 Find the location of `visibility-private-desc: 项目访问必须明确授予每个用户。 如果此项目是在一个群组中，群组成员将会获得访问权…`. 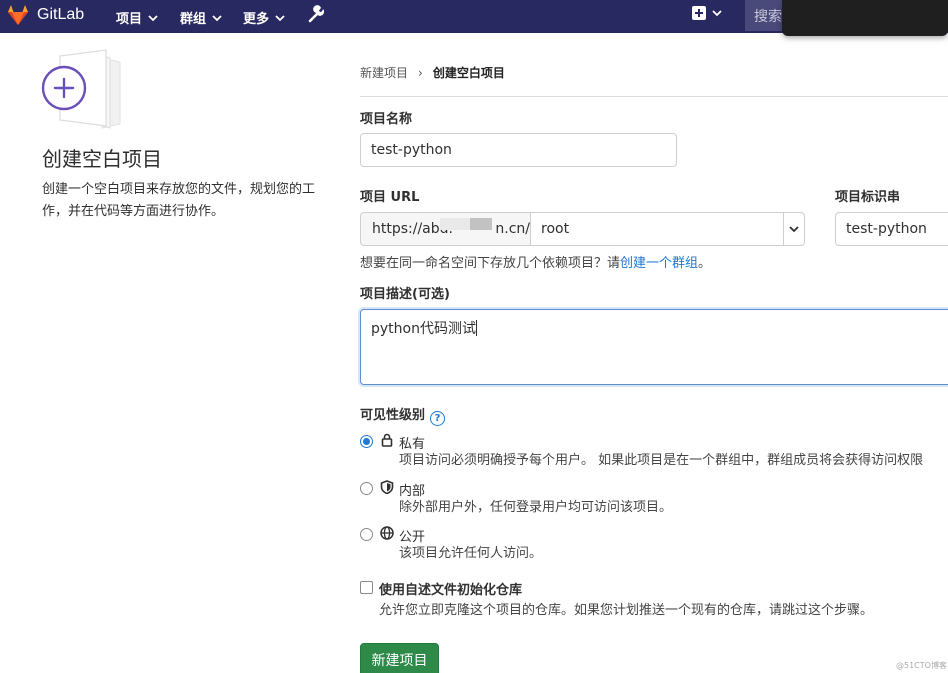

visibility-private-desc: 项目访问必须明确授予每个用户。 如果此项目是在一个群组中，群组成员将会获得访问权… is located at coordinates (661, 460).